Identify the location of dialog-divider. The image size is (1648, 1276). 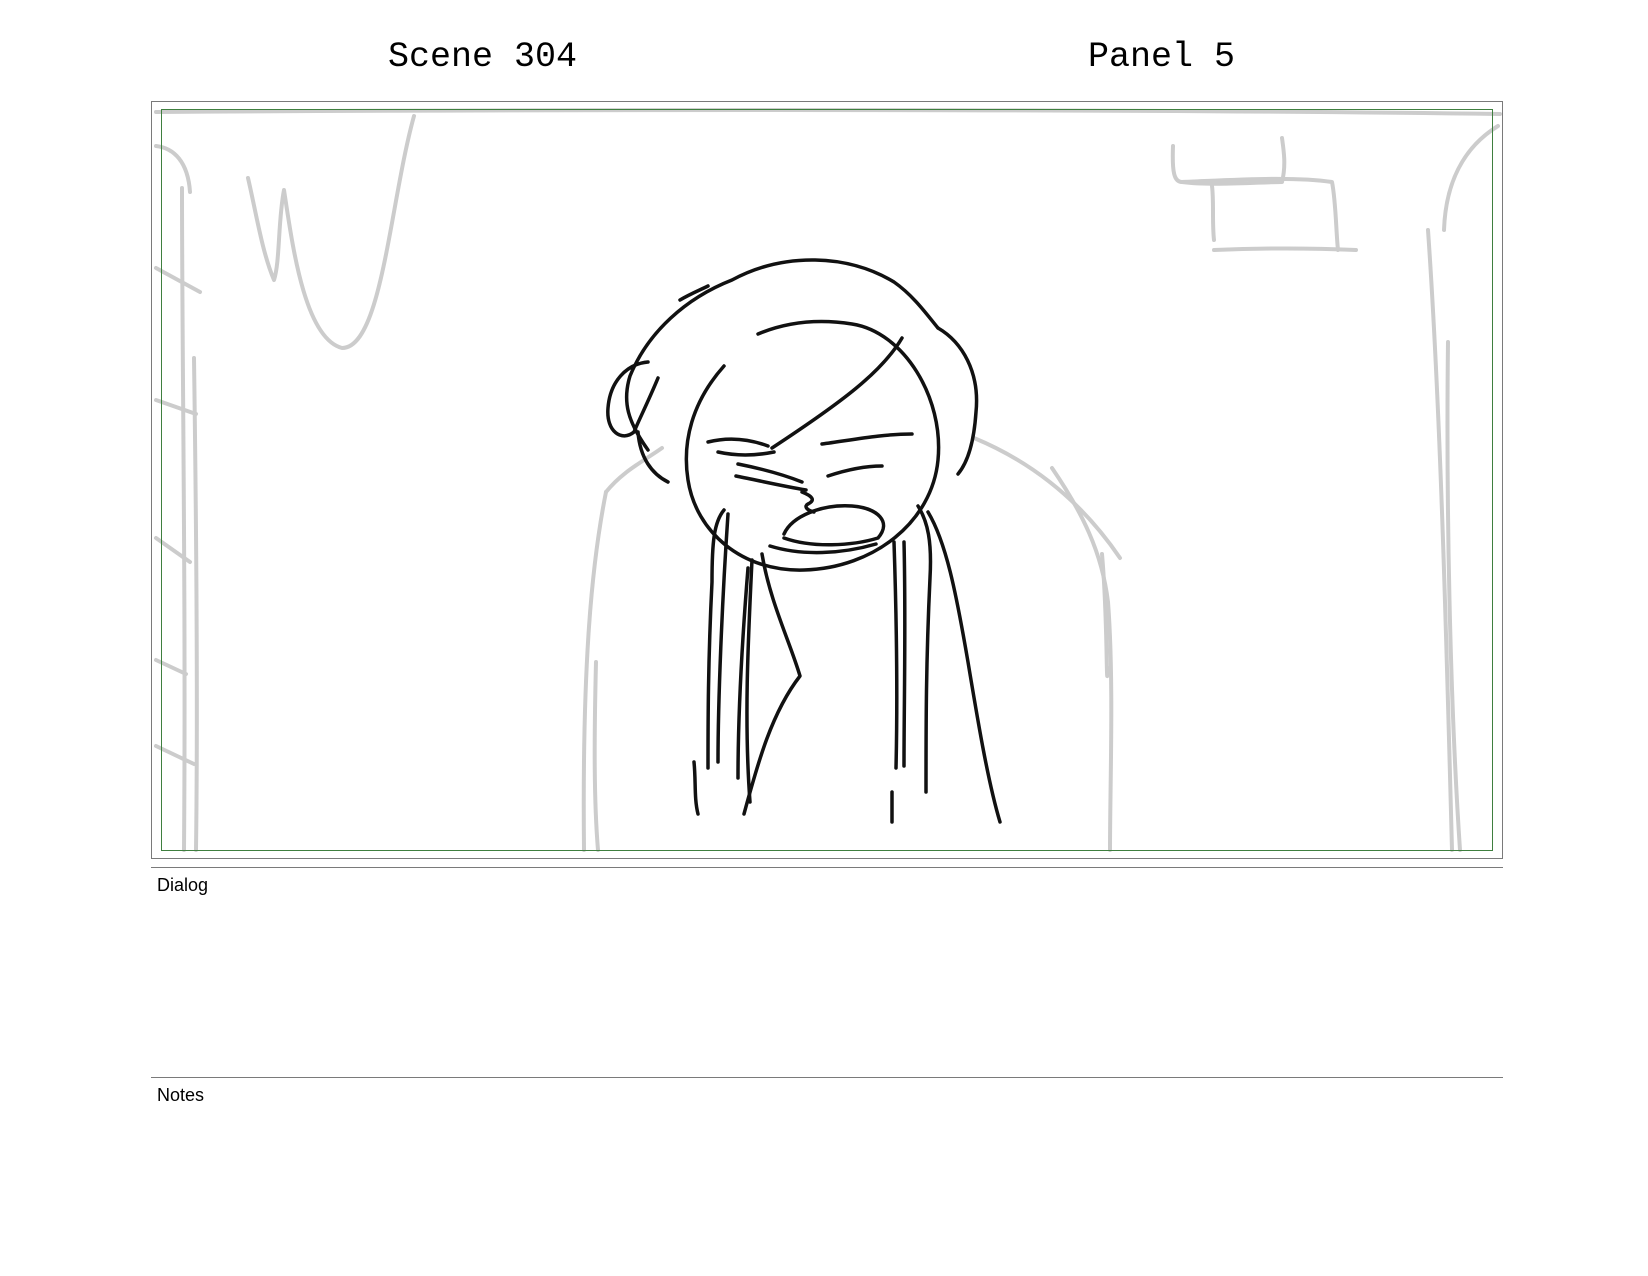
(827, 867).